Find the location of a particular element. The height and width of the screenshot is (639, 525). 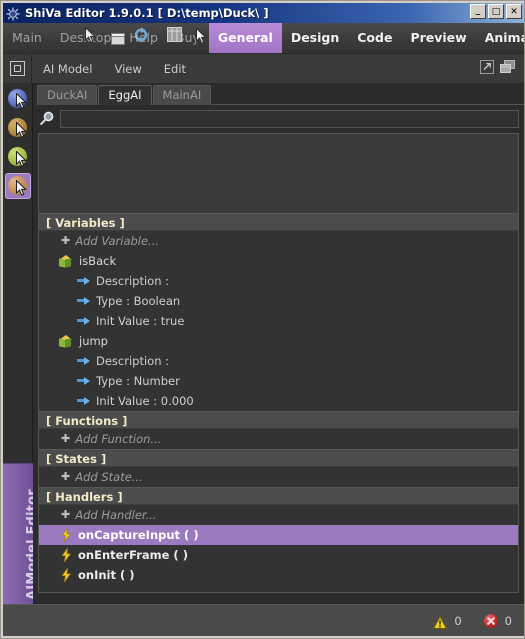

menu-item-preview: Preview is located at coordinates (438, 38).